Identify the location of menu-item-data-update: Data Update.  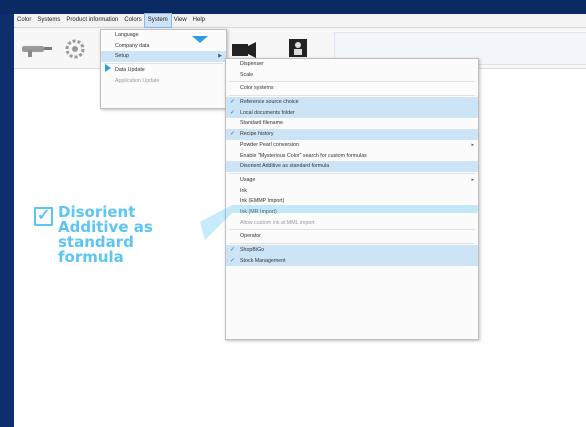
(163, 70).